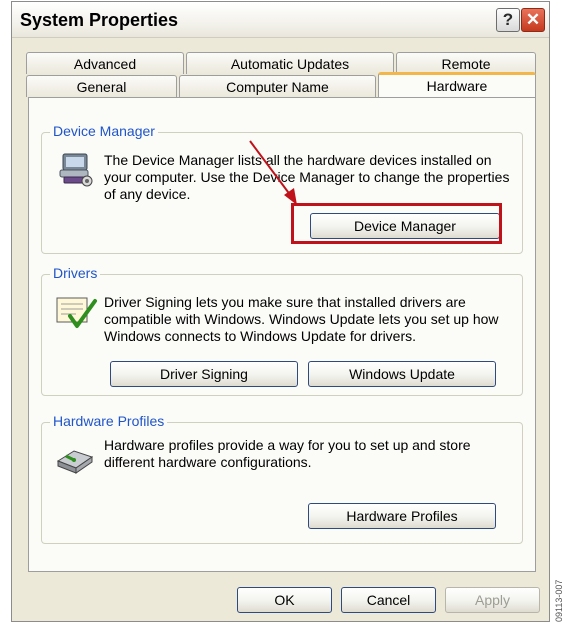  What do you see at coordinates (273, 172) in the screenshot?
I see `annotation-arrow-icon` at bounding box center [273, 172].